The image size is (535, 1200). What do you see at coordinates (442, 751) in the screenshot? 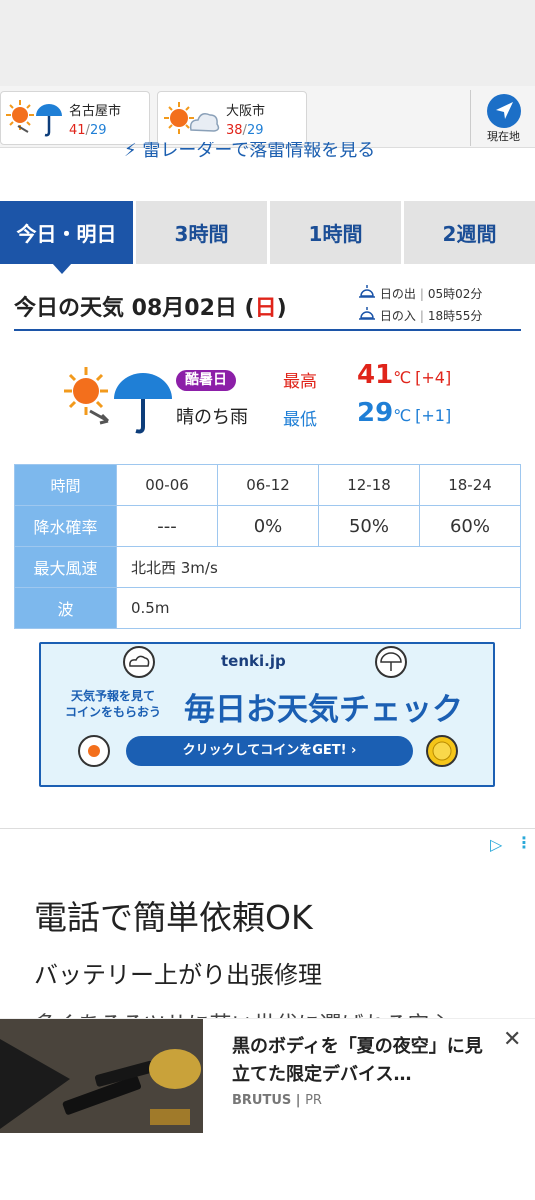
I see `coin-icon` at bounding box center [442, 751].